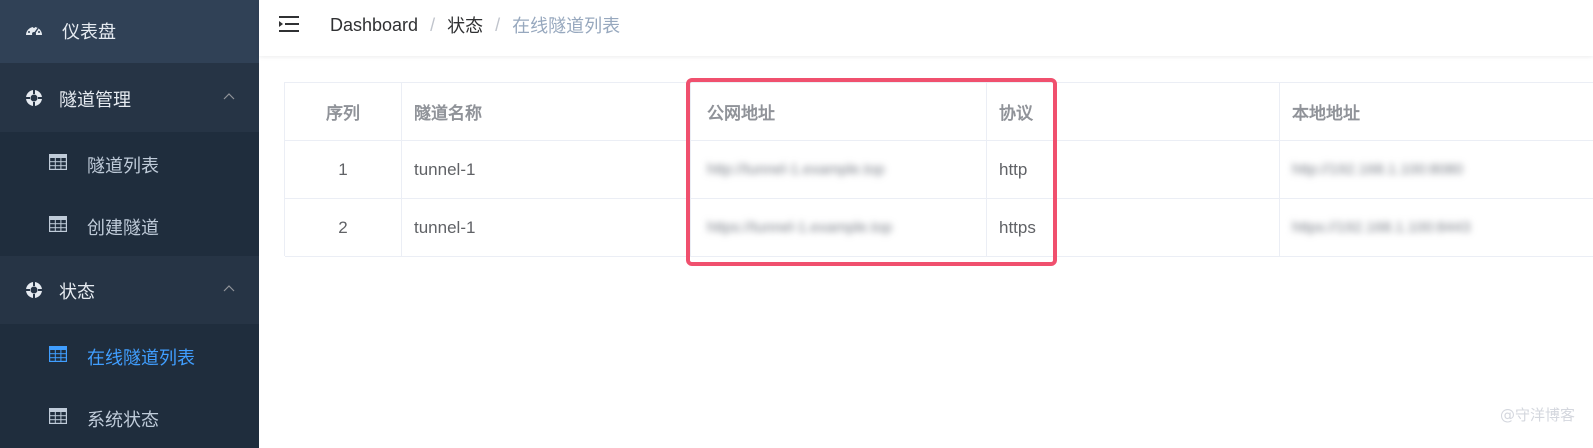  I want to click on column-header-local-address: 本地地址, so click(1326, 114).